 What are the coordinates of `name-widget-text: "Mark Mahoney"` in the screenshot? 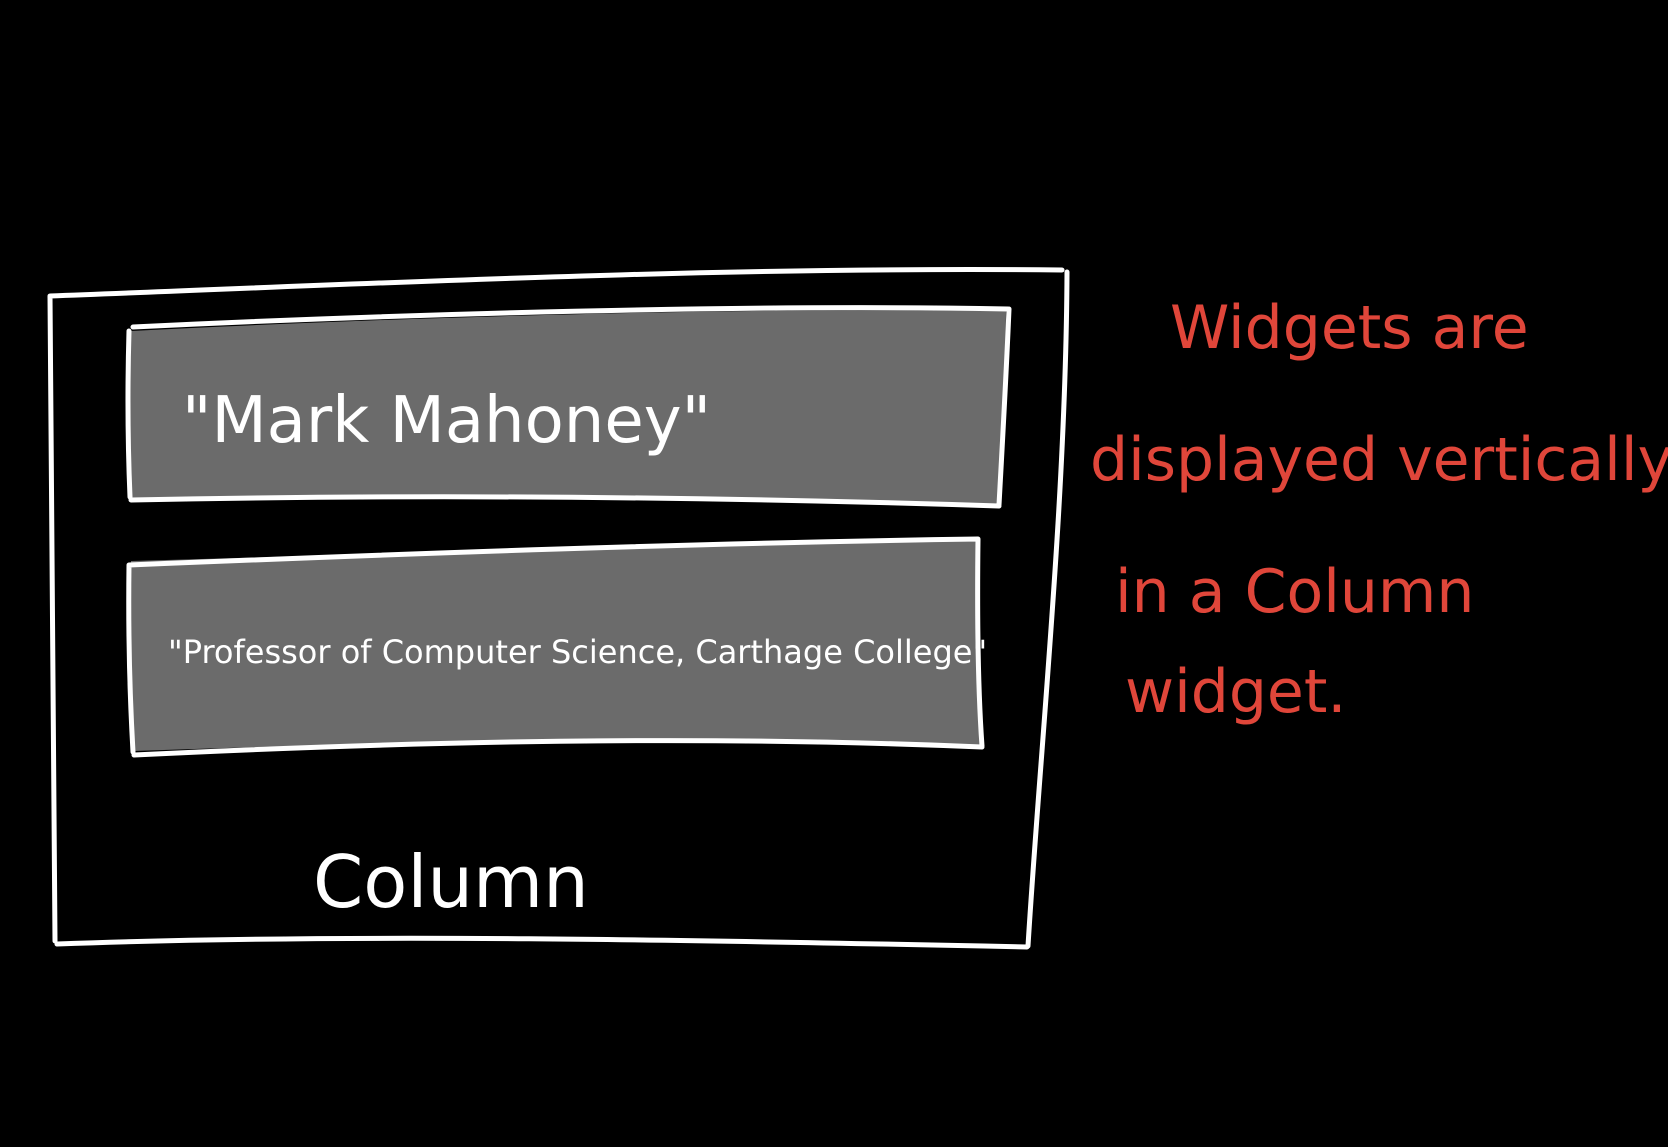 It's located at (446, 421).